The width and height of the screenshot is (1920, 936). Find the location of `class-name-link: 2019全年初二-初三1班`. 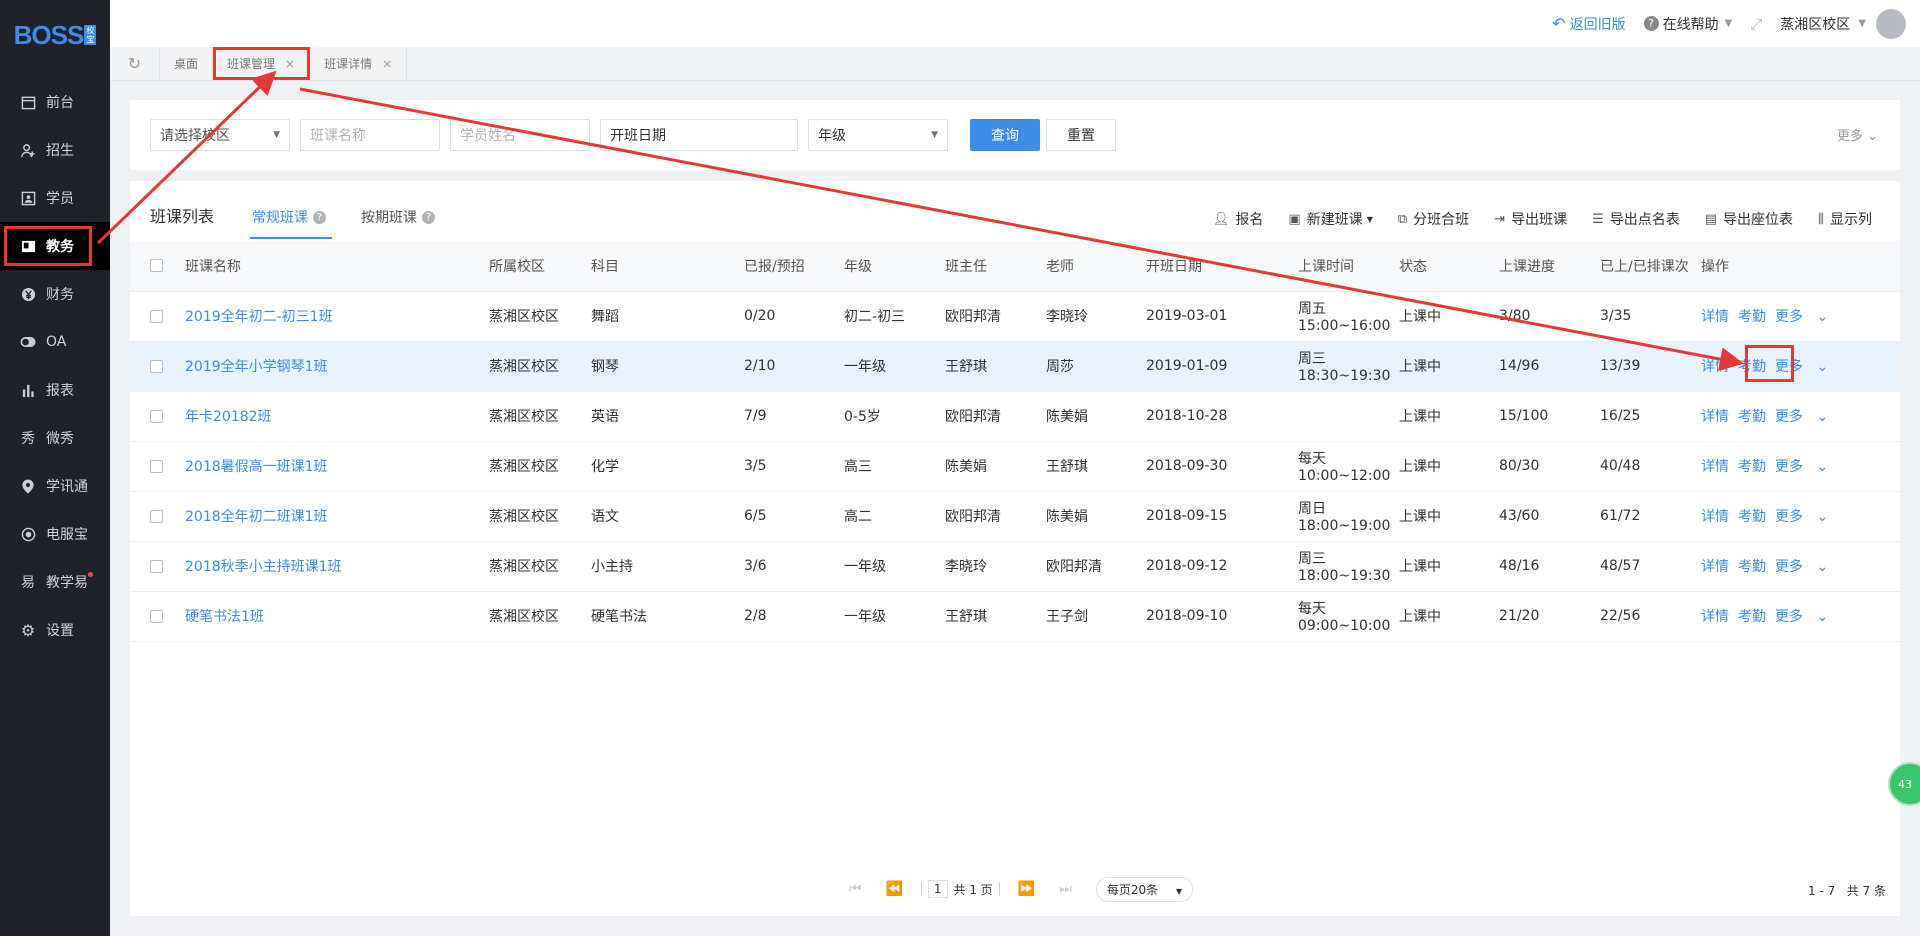

class-name-link: 2019全年初二-初三1班 is located at coordinates (337, 316).